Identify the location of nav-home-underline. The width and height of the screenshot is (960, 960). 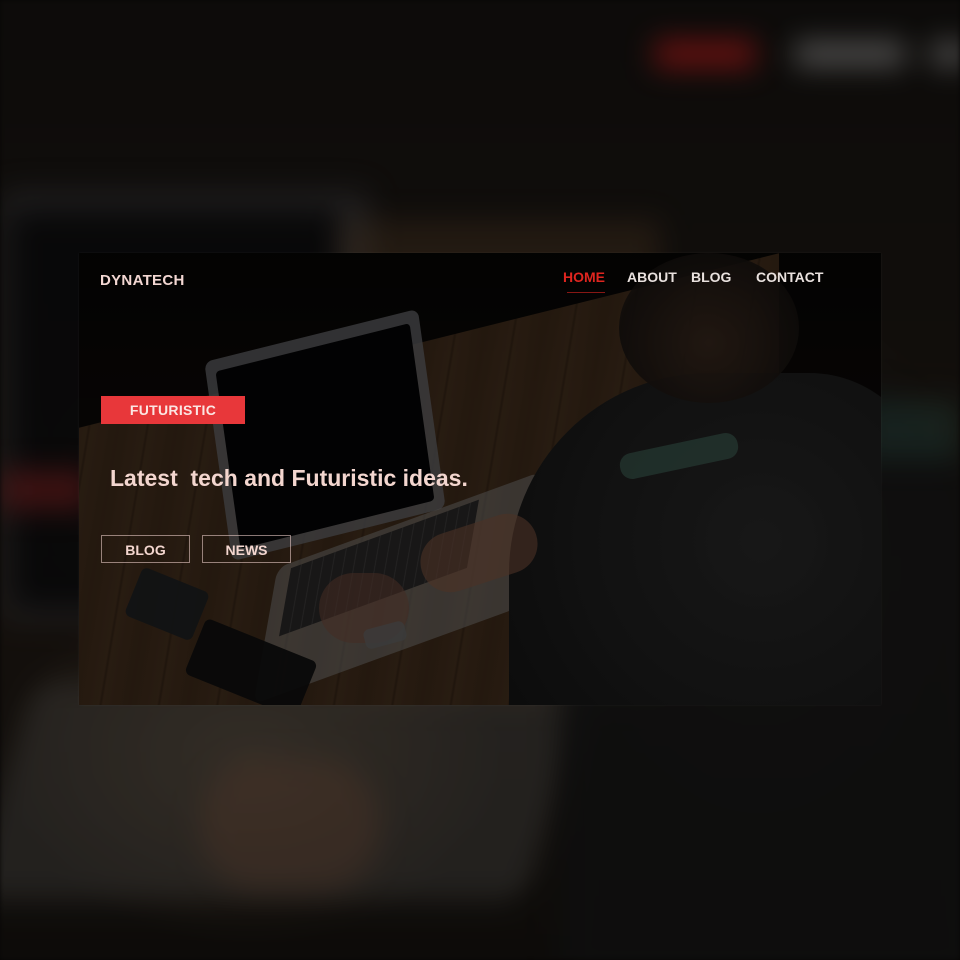
(586, 292).